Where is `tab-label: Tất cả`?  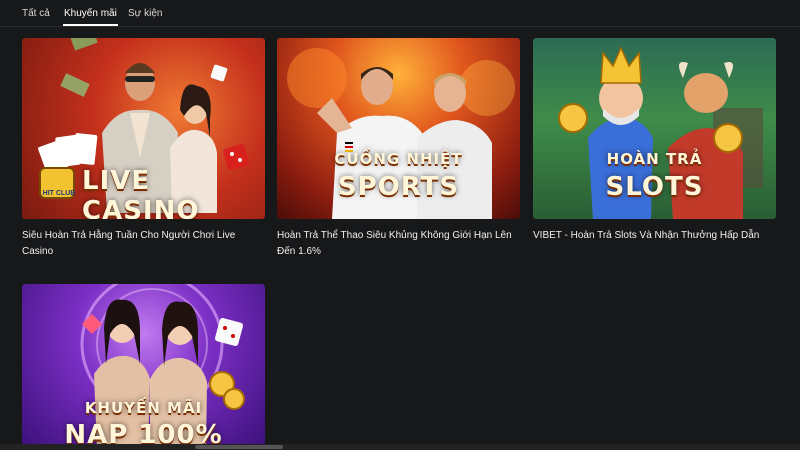
tab-label: Tất cả is located at coordinates (36, 13).